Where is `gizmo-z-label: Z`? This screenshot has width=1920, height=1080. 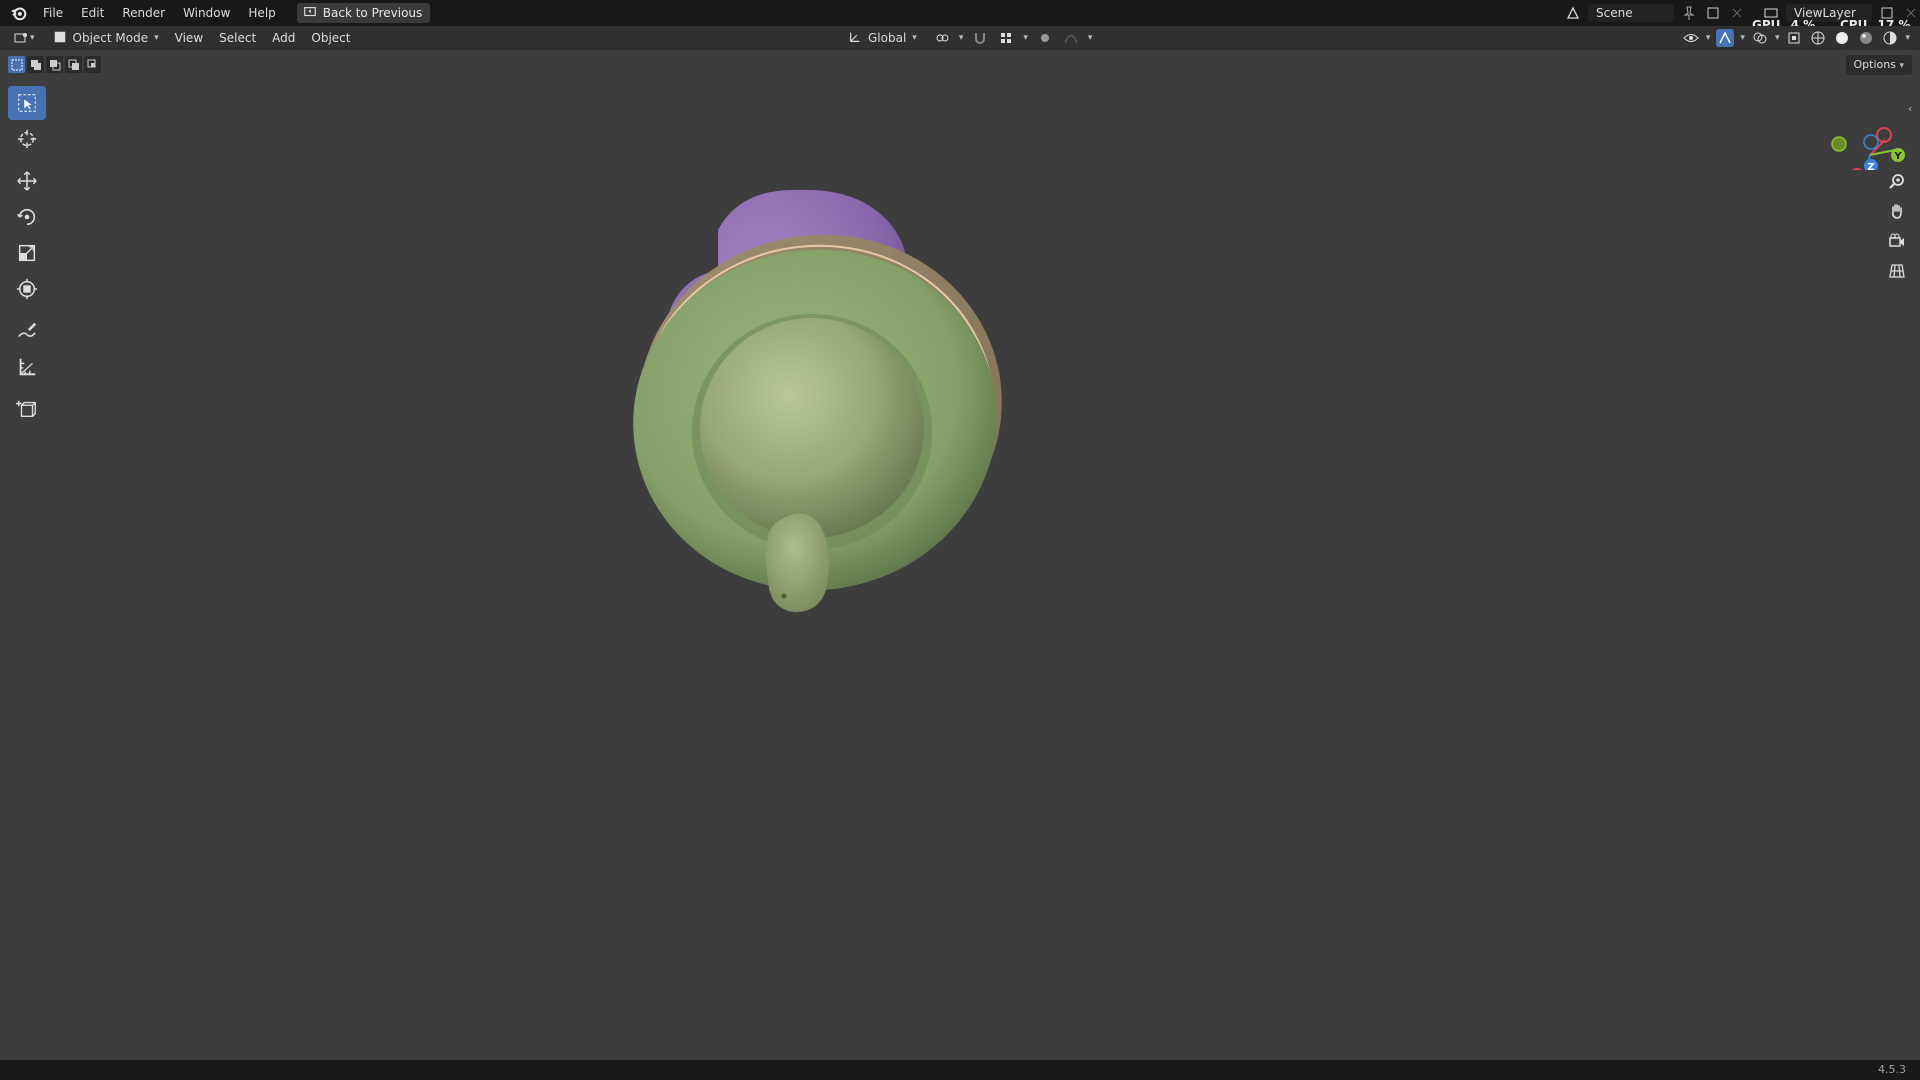
gizmo-z-label: Z is located at coordinates (1870, 166).